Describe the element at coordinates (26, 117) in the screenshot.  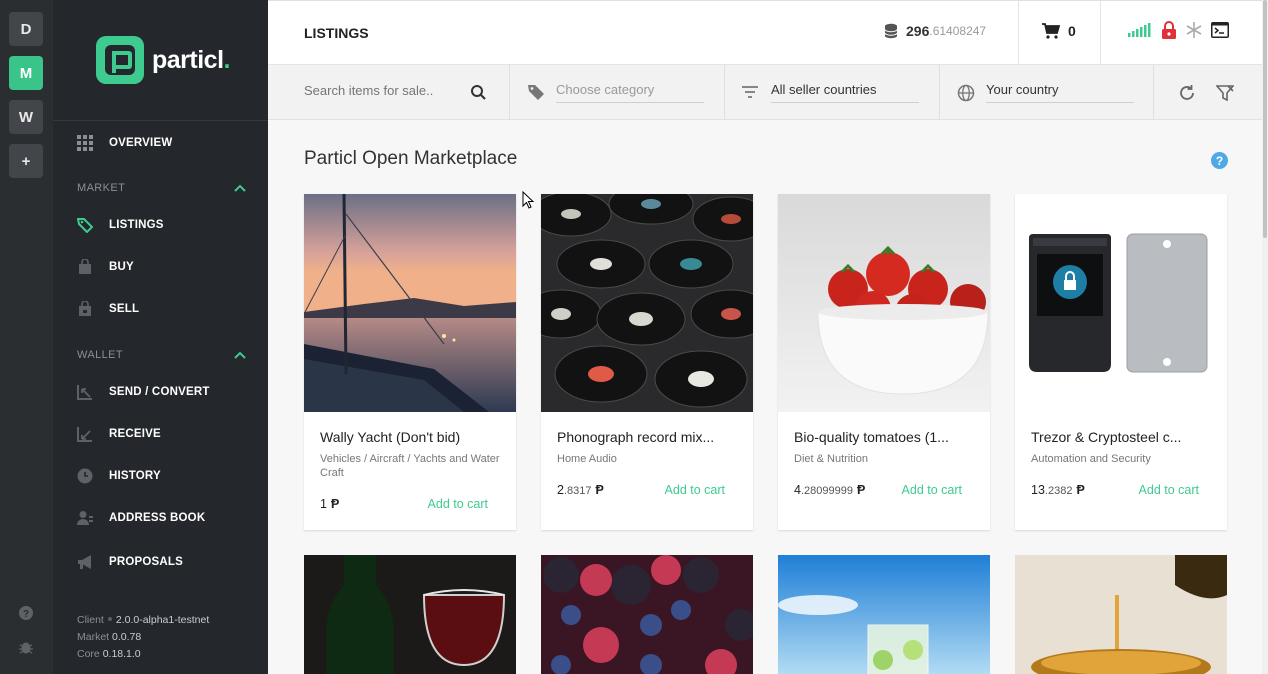
I see `switcher-w-button: W` at that location.